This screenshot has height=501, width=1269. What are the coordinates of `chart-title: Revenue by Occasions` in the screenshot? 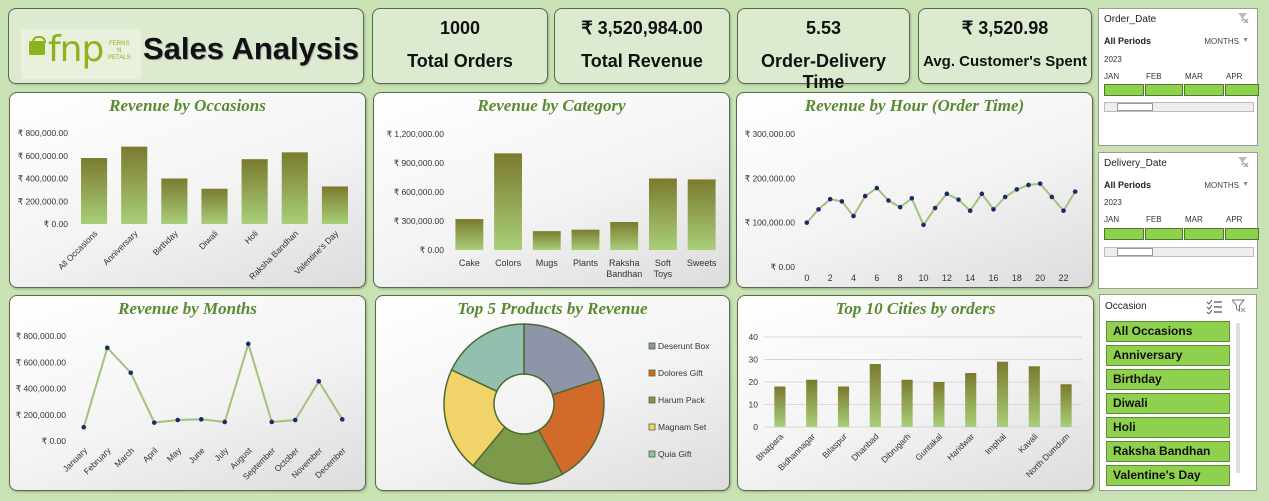 It's located at (187, 105).